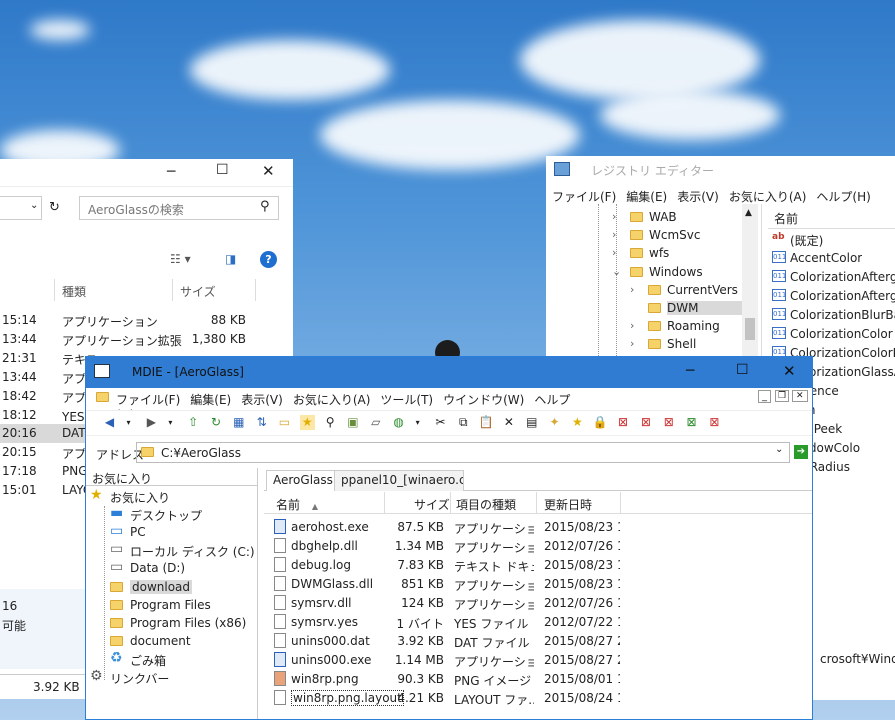  Describe the element at coordinates (172, 496) in the screenshot. I see `favorites-item: ★ お気に入り` at that location.